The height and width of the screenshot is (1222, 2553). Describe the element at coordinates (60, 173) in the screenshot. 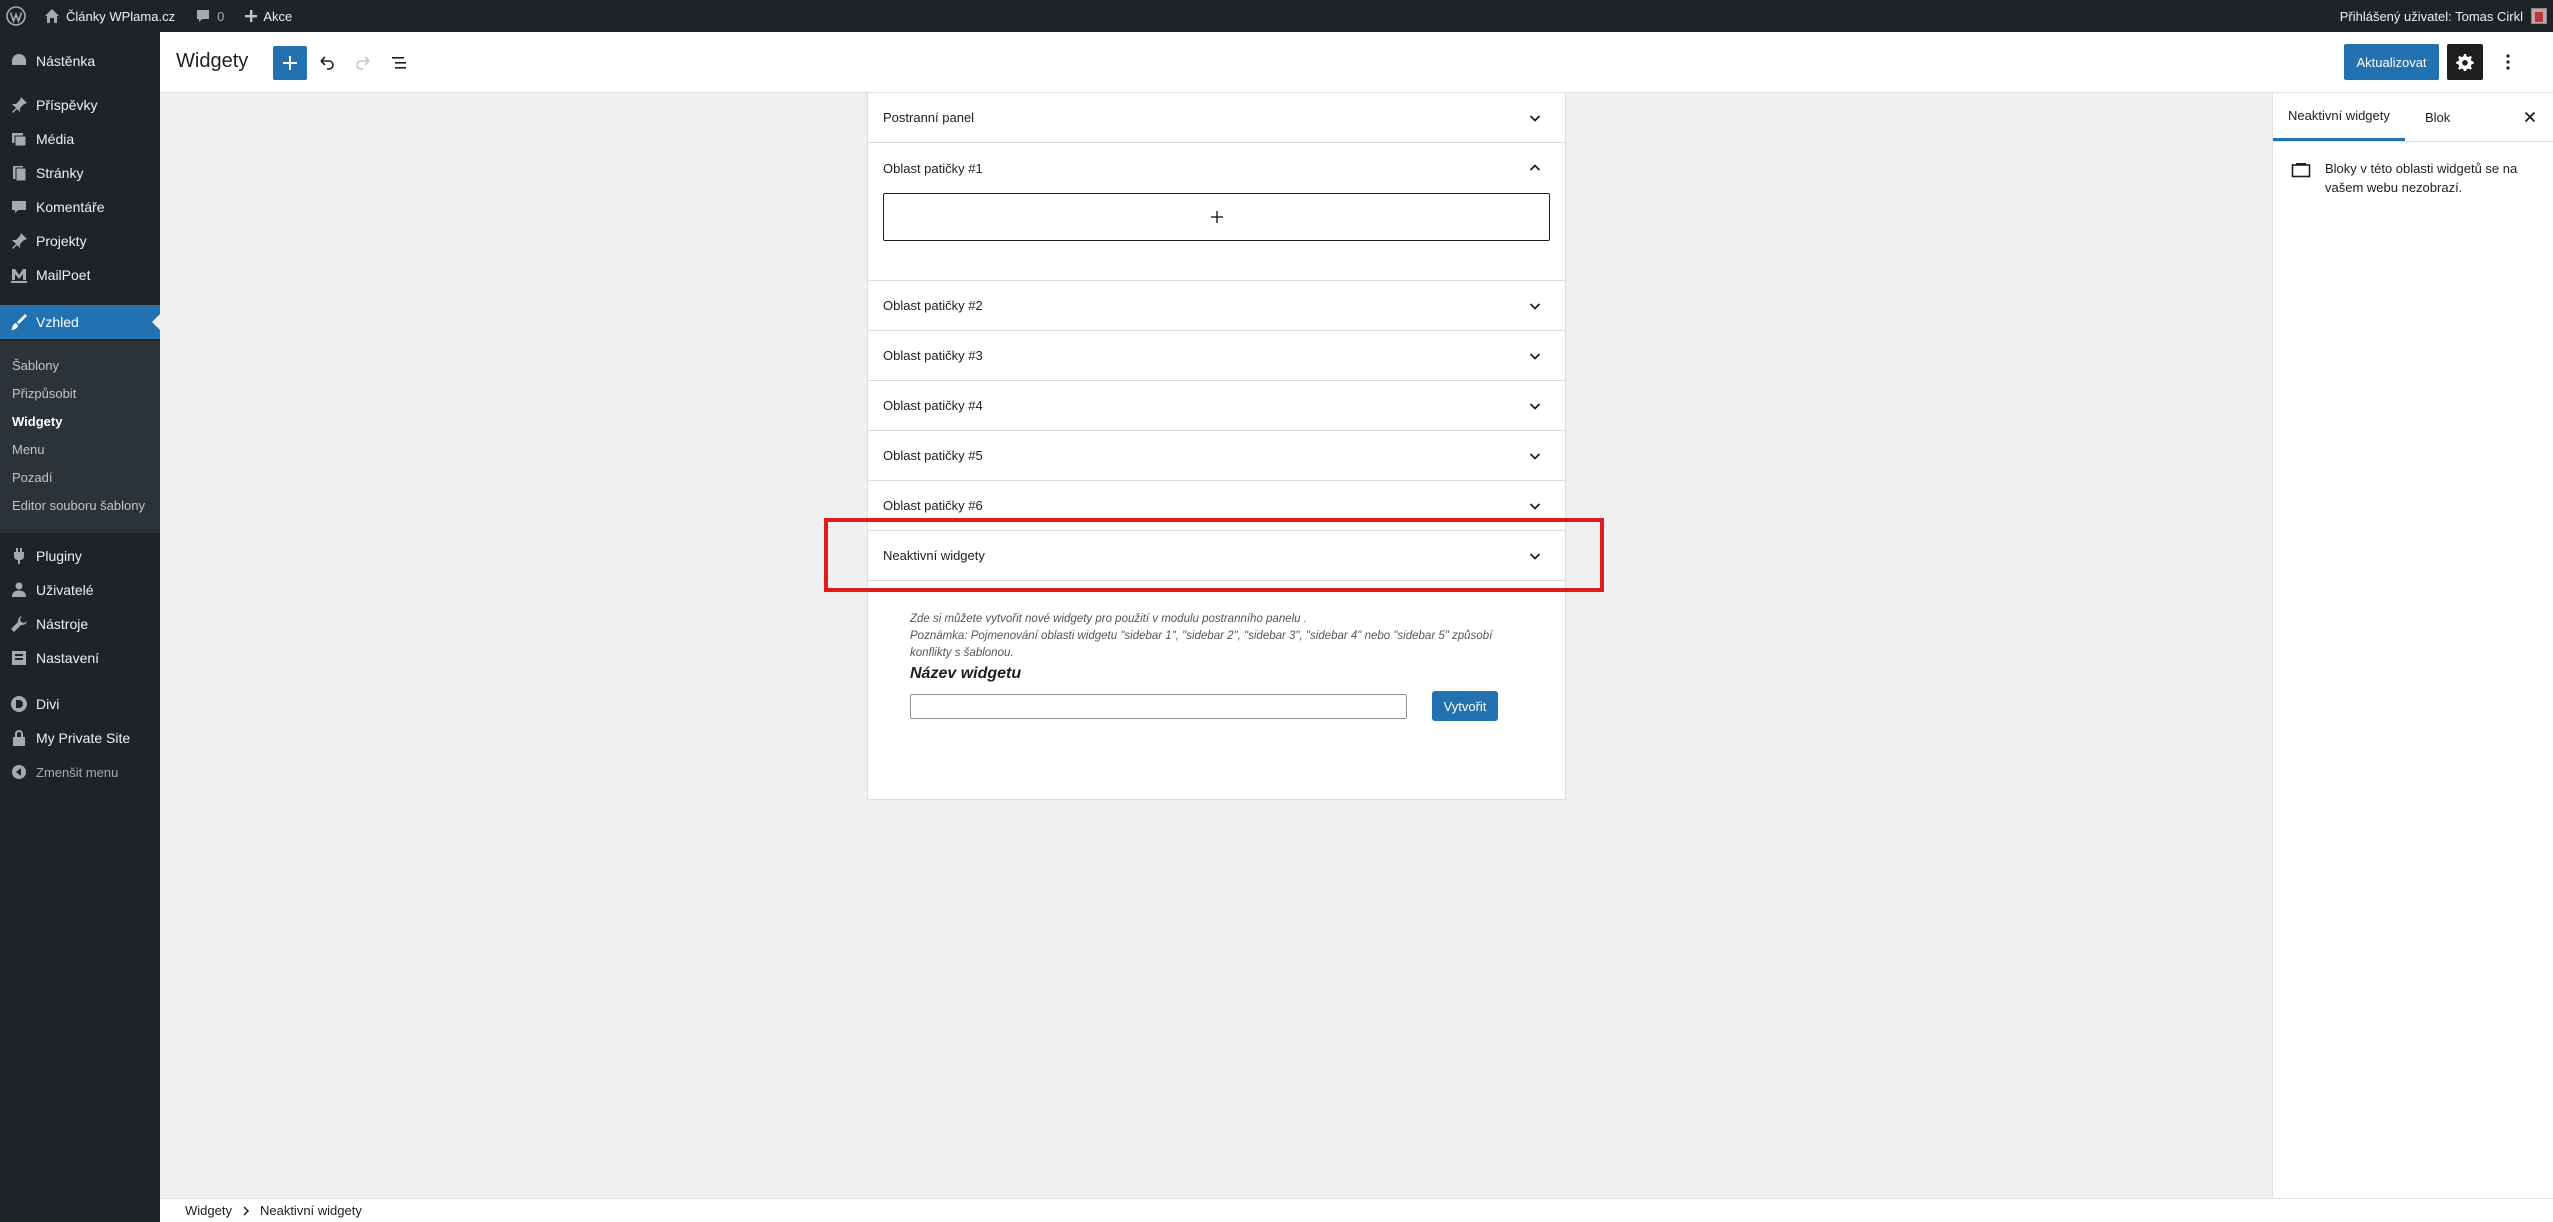

I see `sidebar-item-label: Stránky` at that location.